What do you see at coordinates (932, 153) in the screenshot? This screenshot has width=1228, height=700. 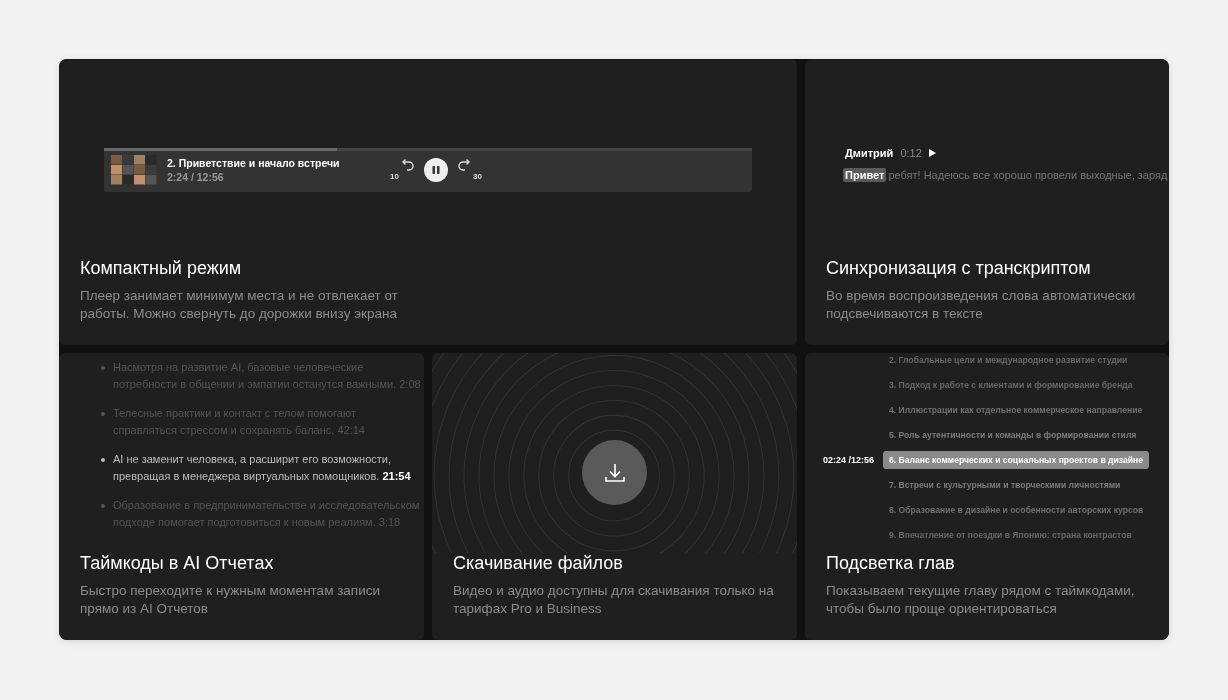 I see `play-icon` at bounding box center [932, 153].